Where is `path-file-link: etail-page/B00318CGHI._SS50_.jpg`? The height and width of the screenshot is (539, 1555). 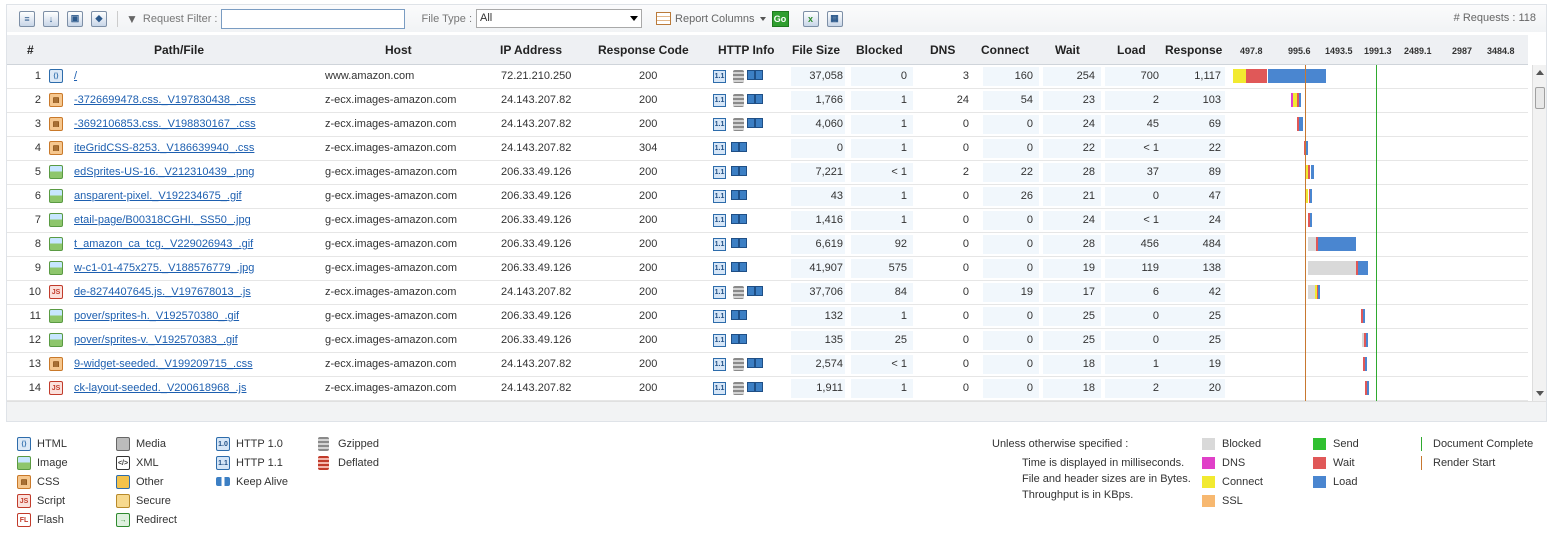
path-file-link: etail-page/B00318CGHI._SS50_.jpg is located at coordinates (194, 220).